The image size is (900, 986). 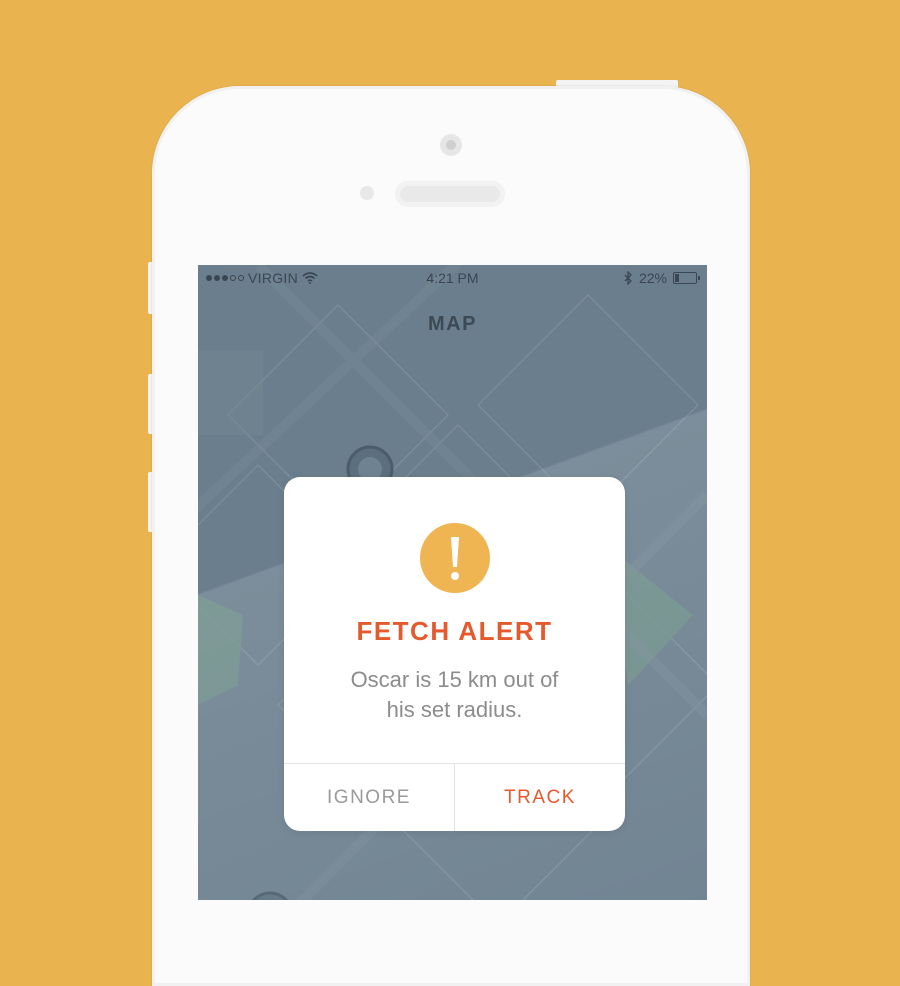 I want to click on ignore-button: IGNORE, so click(x=369, y=797).